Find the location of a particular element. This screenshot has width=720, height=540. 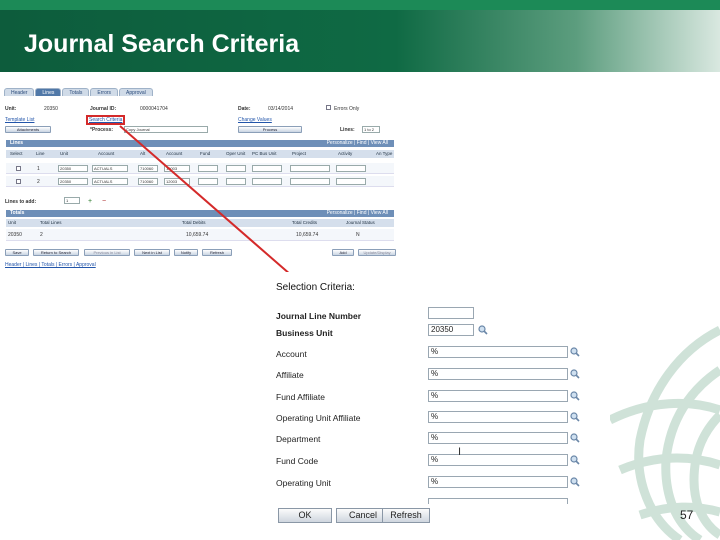

page-number: 57 is located at coordinates (687, 515).